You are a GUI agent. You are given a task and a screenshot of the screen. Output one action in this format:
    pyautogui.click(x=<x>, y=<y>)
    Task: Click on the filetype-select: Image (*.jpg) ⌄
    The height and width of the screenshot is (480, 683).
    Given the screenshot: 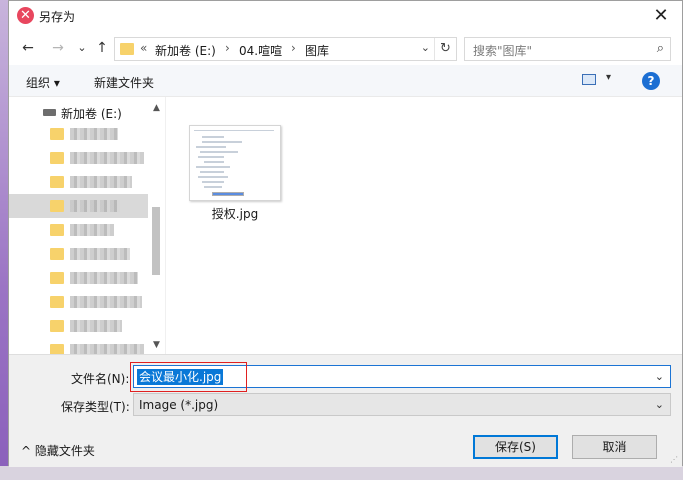 What is the action you would take?
    pyautogui.click(x=402, y=404)
    